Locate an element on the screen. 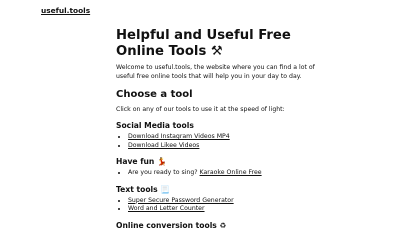  word-counter-link: Word and Letter Counter is located at coordinates (166, 208).